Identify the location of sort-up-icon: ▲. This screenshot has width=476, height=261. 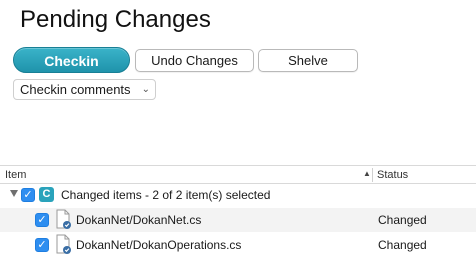
(367, 173).